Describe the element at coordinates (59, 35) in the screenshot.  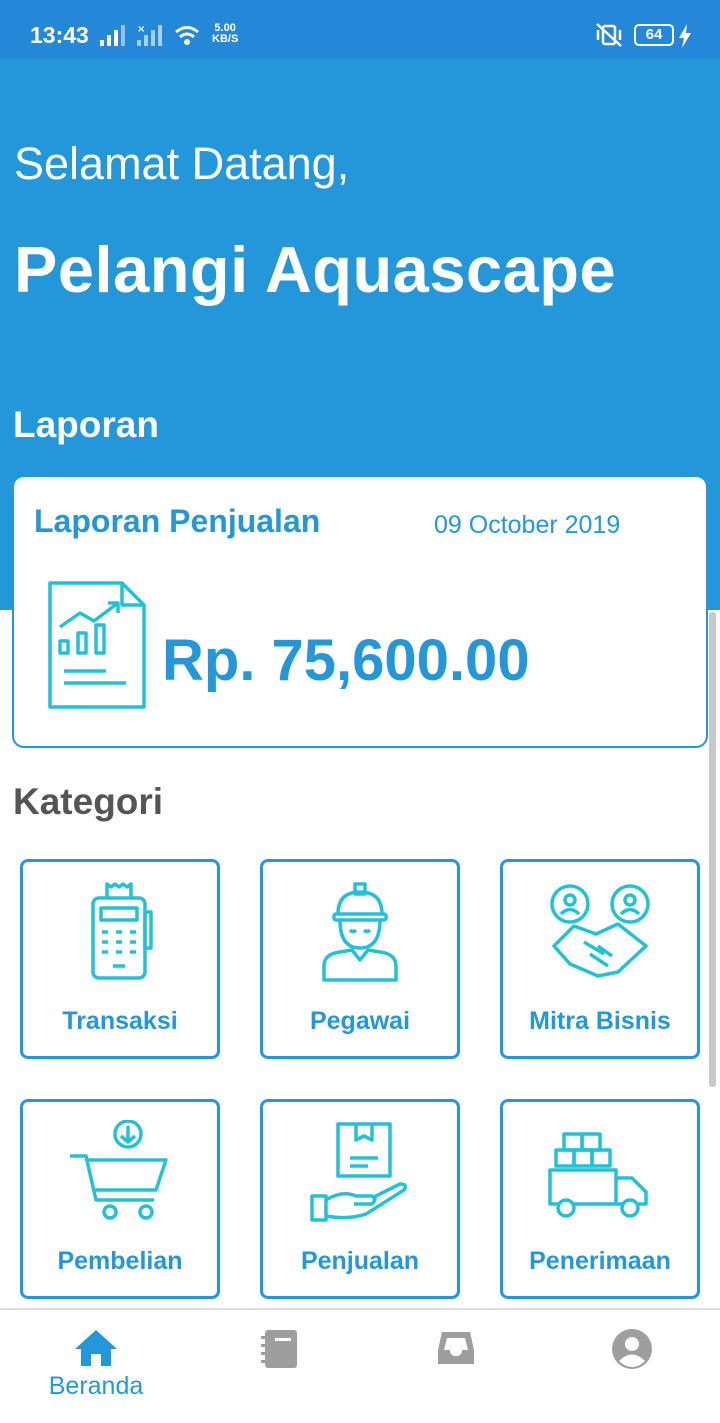
I see `status-time: 13:43` at that location.